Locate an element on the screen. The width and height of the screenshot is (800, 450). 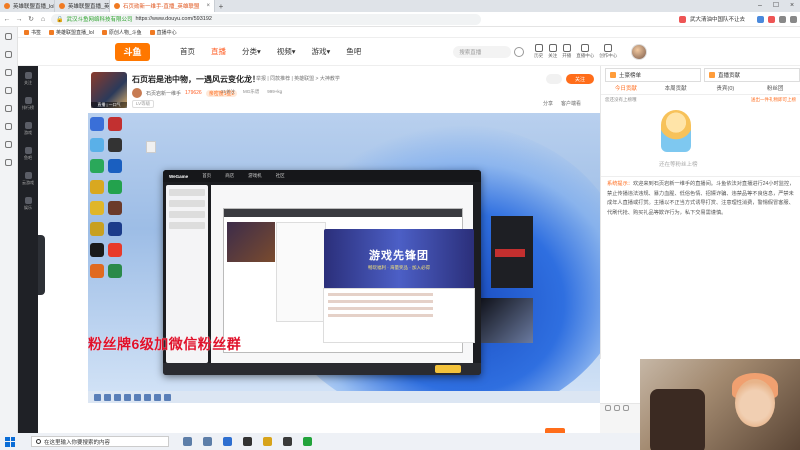
bookmark-item: 书签 is located at coordinates (32, 32).